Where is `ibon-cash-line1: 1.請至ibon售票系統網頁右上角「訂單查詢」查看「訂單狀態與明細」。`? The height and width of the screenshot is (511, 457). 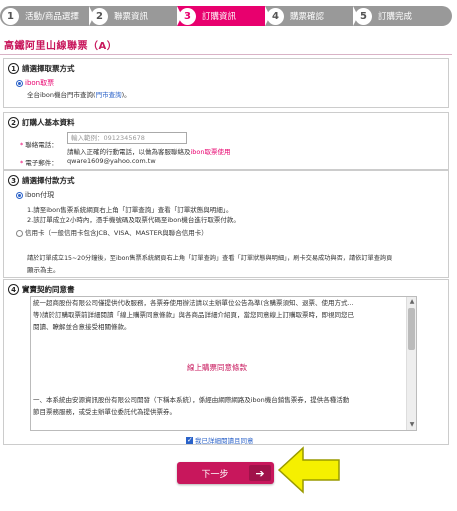
ibon-cash-line1: 1.請至ibon售票系統網頁右上角「訂單查詢」查看「訂單狀態與明細」。 is located at coordinates (130, 210).